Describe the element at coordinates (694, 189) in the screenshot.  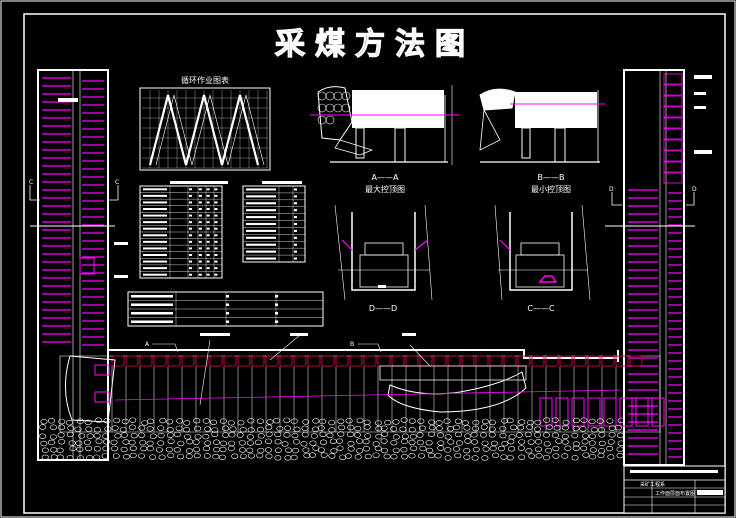
I see `marker-d-right: D` at that location.